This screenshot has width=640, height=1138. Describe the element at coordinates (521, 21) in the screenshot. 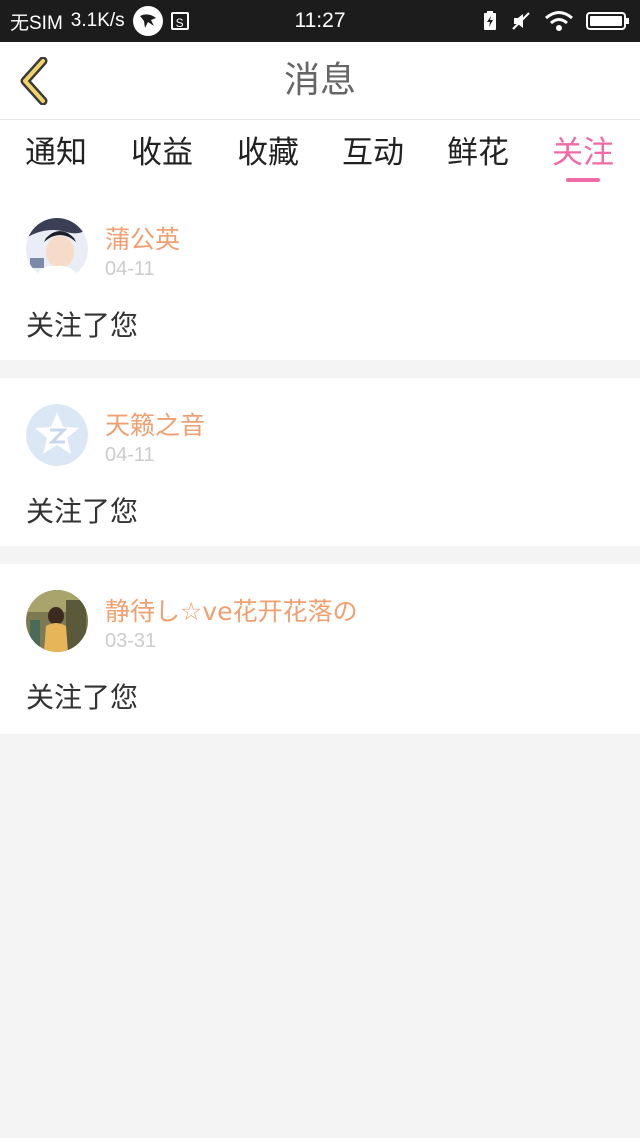

I see `mute-icon` at that location.